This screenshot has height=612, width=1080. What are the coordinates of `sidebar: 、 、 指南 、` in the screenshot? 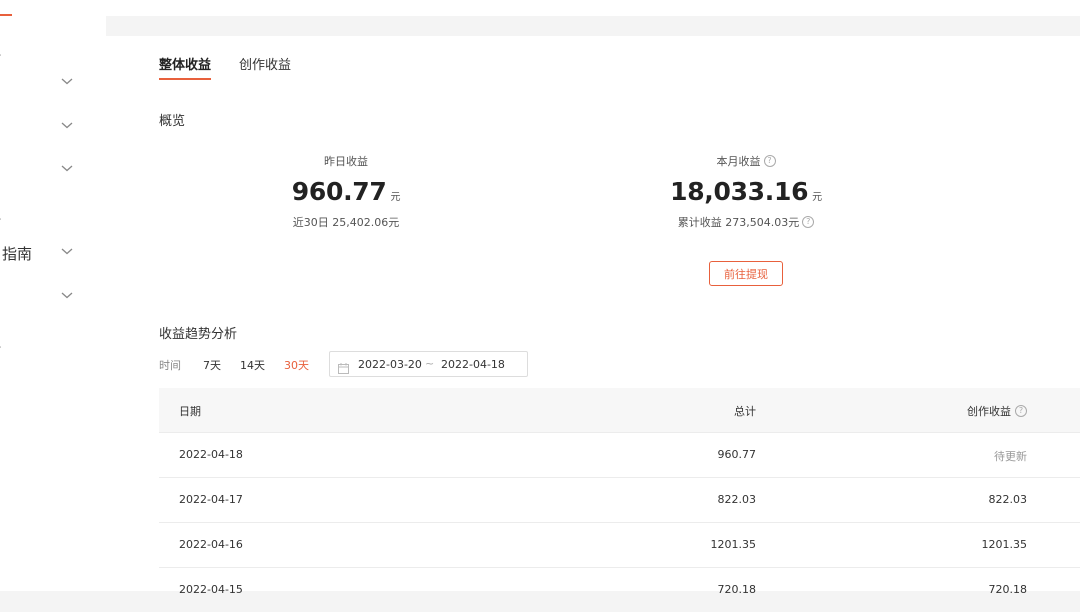 It's located at (53, 303).